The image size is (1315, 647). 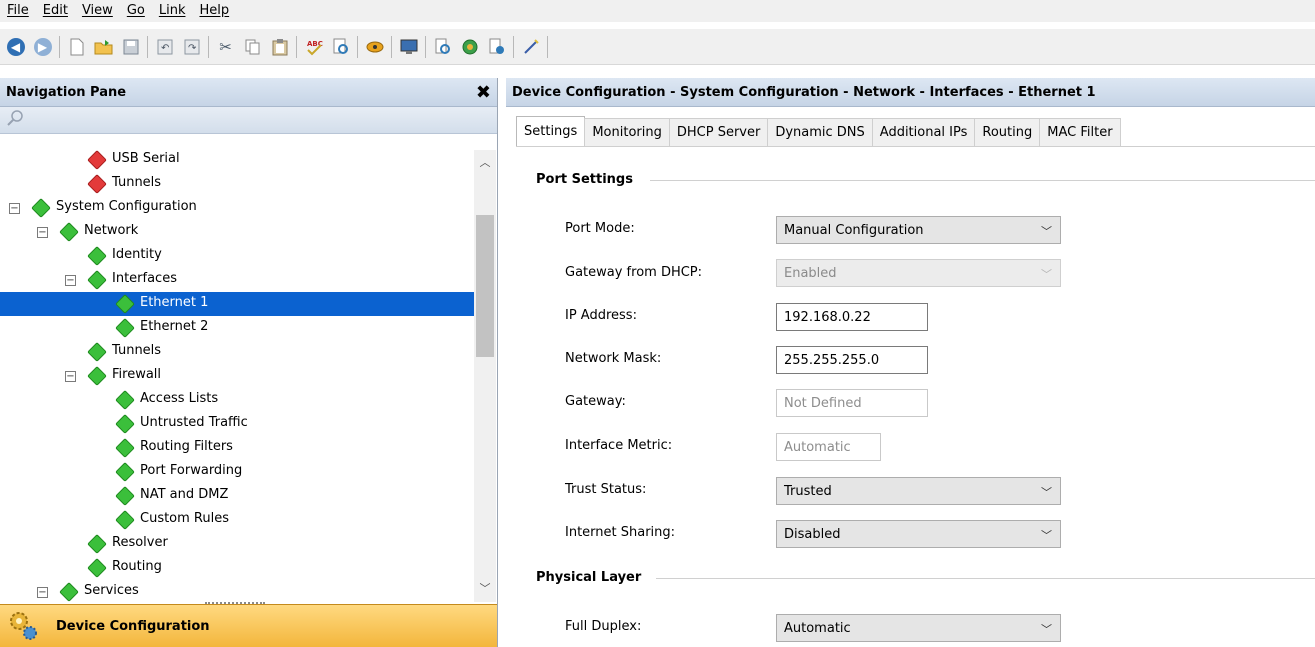 I want to click on tree-item: Ethernet 1, so click(x=237, y=304).